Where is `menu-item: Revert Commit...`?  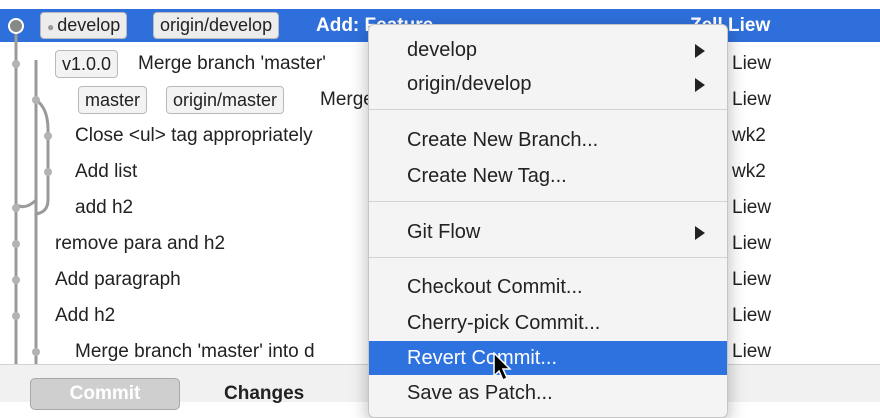 menu-item: Revert Commit... is located at coordinates (548, 358).